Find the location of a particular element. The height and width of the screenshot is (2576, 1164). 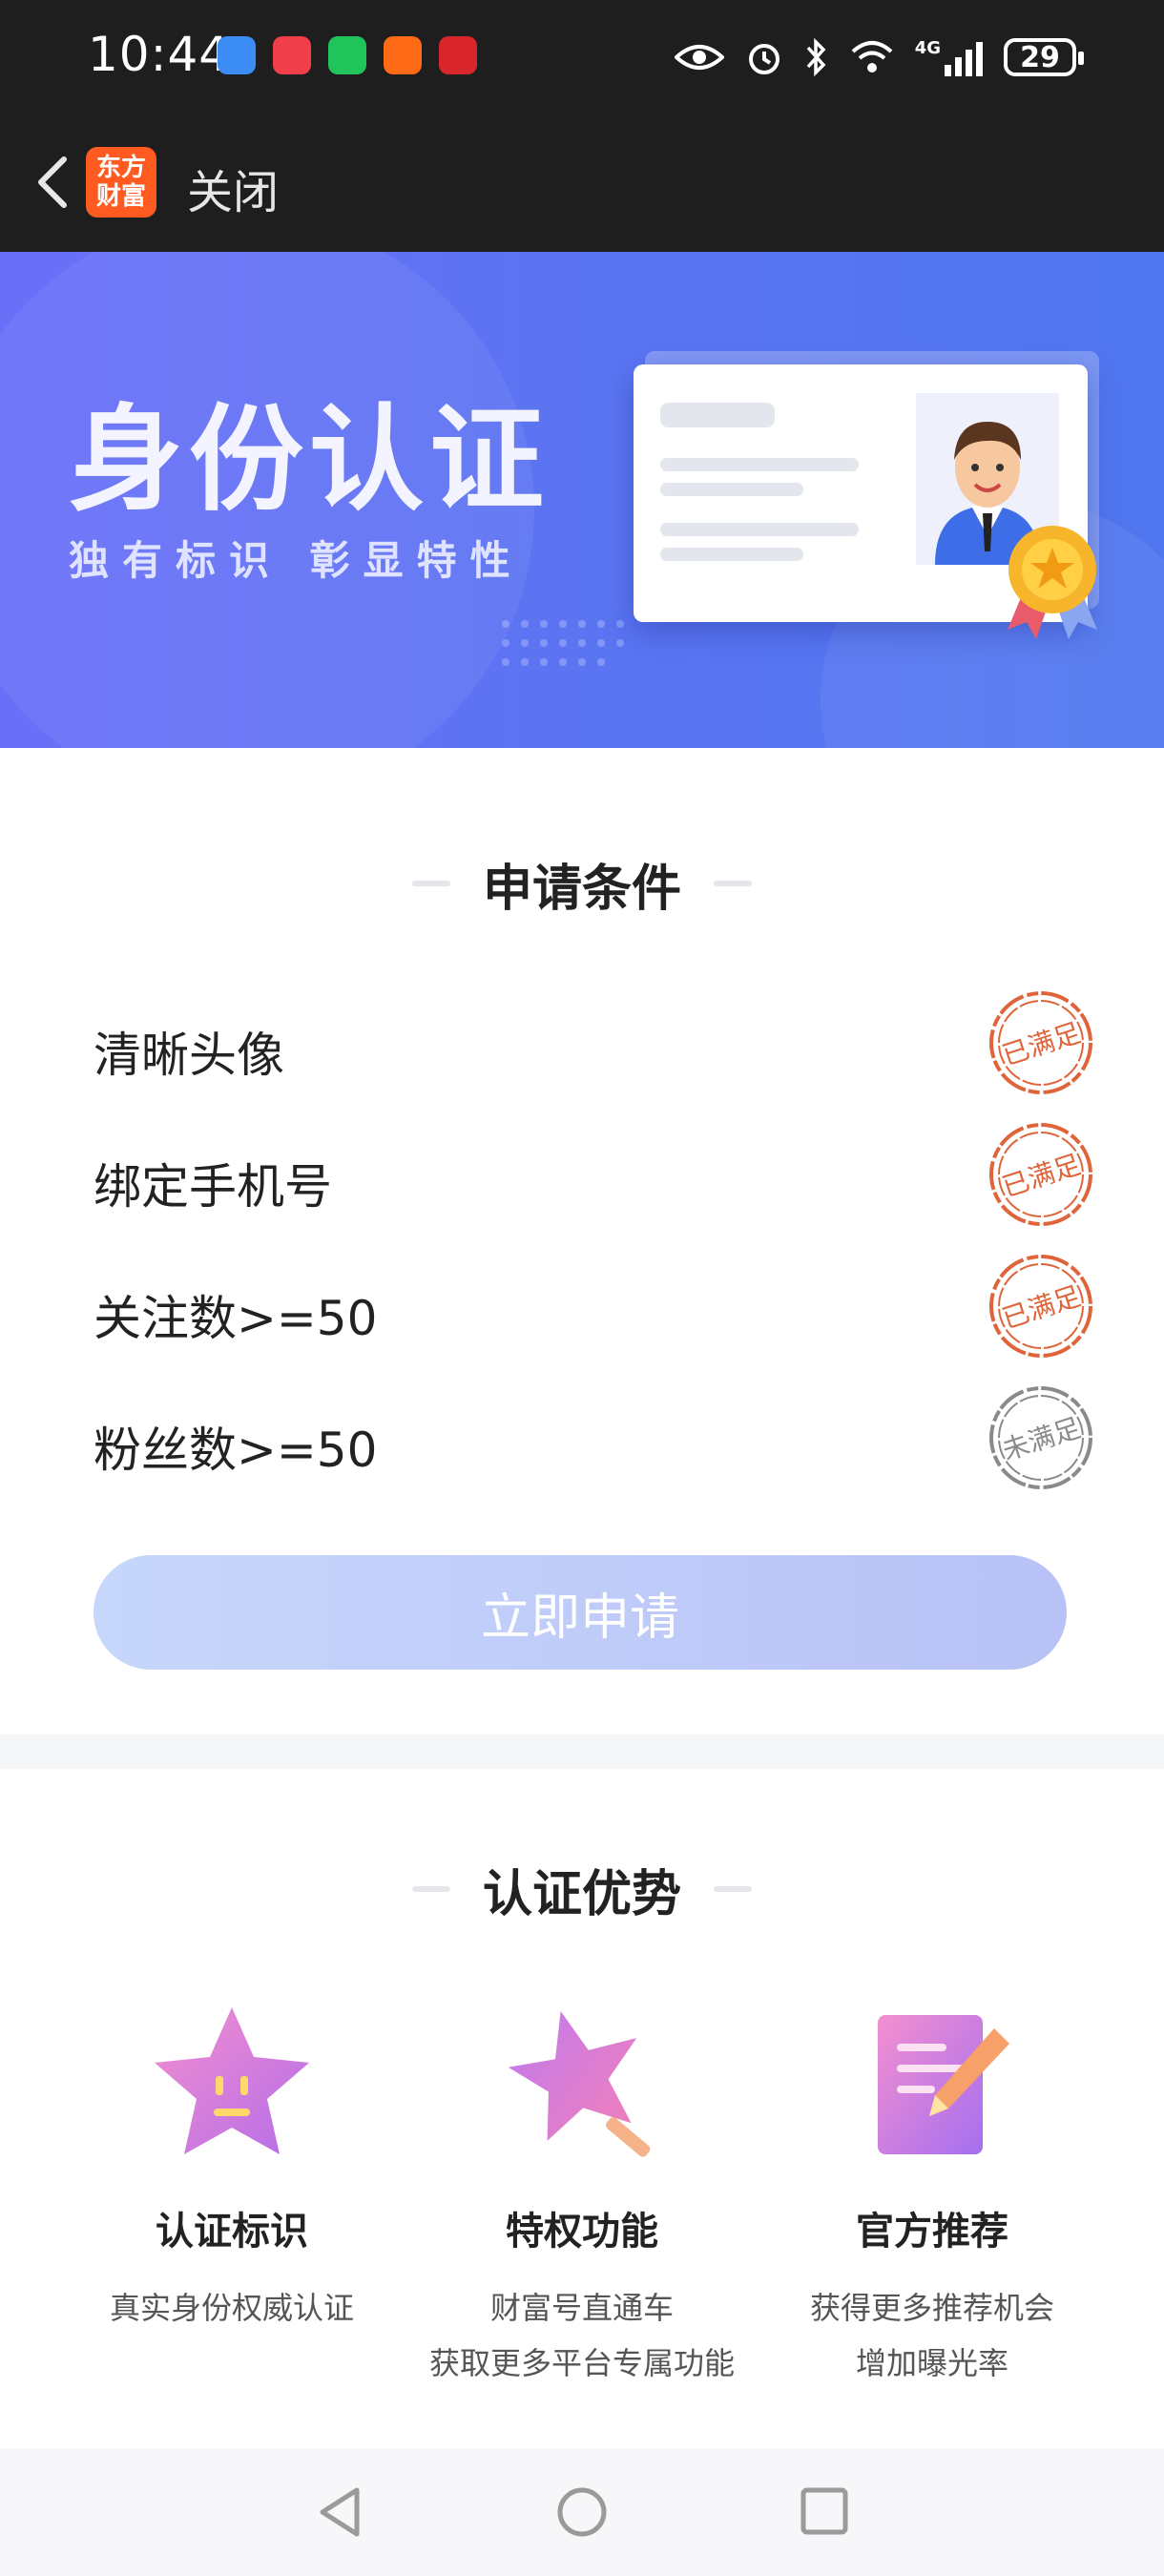

battery-indicator: 29 is located at coordinates (1044, 57).